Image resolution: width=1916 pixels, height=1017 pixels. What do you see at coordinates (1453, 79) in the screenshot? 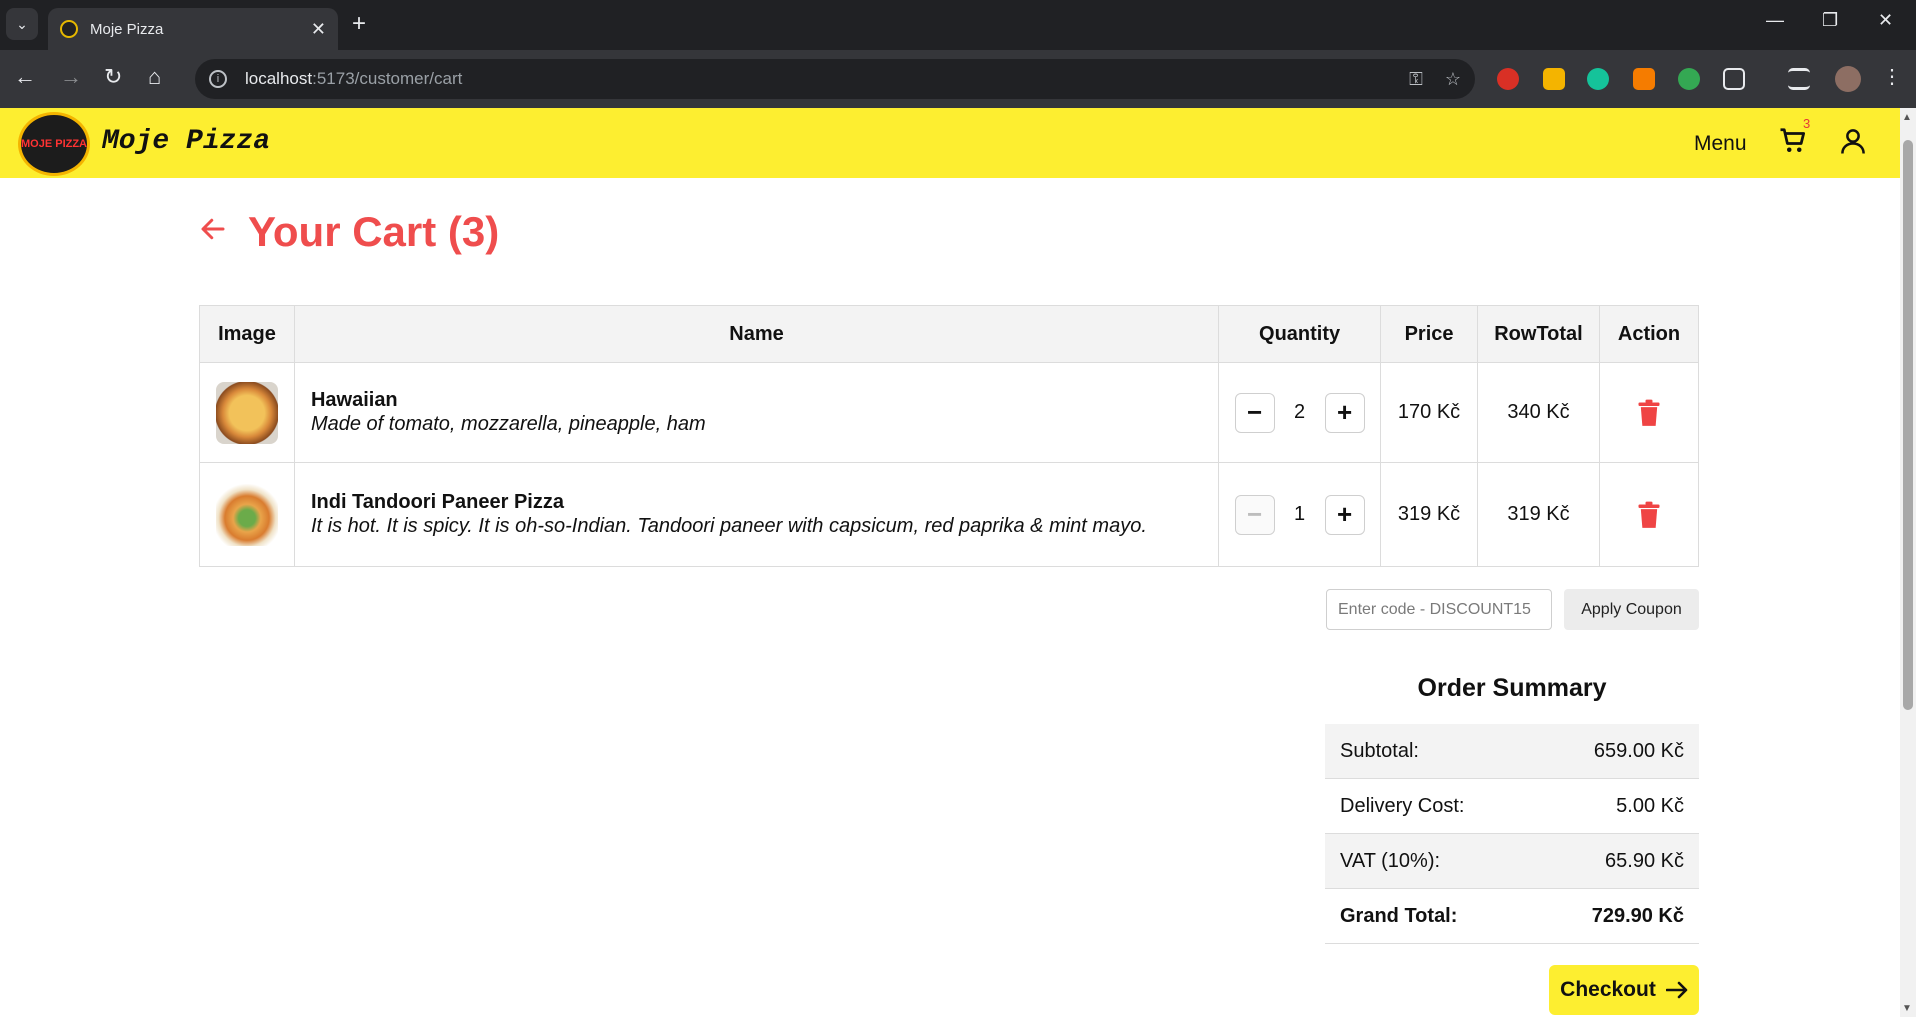
I see `bookmark-star-icon: ☆` at bounding box center [1453, 79].